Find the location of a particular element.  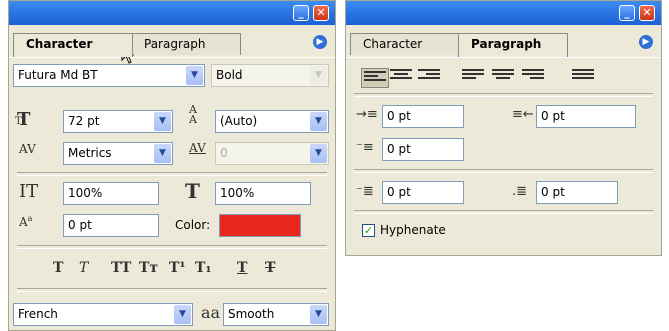

leading-select: (Auto) ▼ is located at coordinates (272, 121).